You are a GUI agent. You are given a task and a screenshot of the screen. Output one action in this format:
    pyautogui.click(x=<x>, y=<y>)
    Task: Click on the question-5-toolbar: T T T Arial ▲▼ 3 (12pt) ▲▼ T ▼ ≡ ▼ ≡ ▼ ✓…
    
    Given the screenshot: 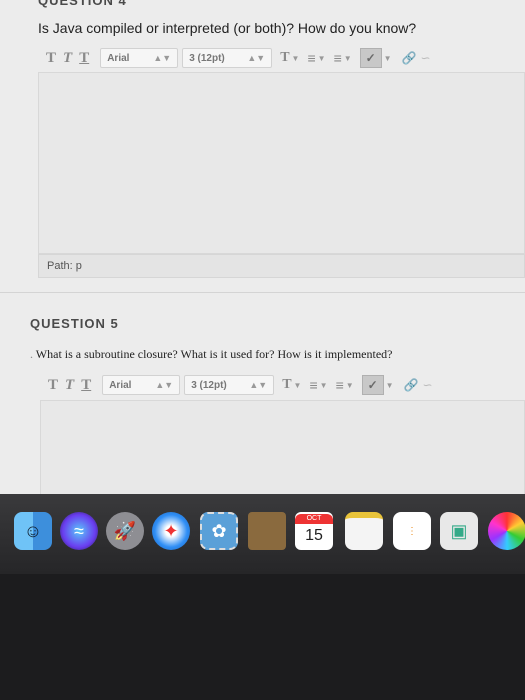 What is the action you would take?
    pyautogui.click(x=240, y=385)
    